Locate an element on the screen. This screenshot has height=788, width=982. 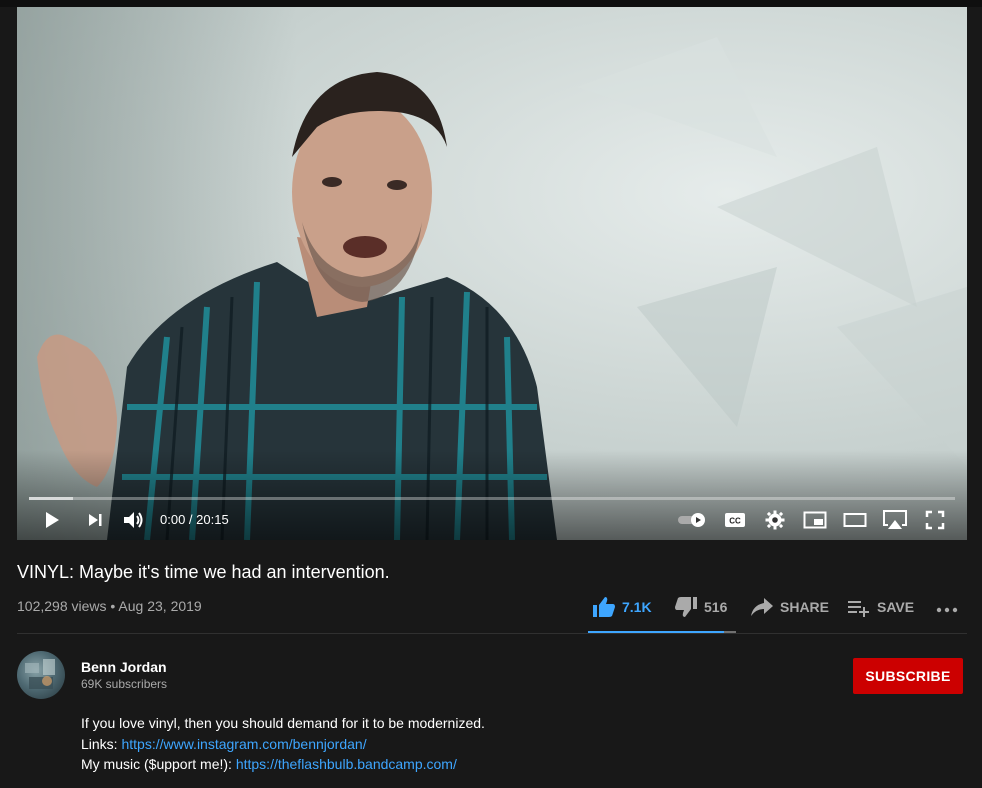
fullscreen-icon is located at coordinates (935, 520).